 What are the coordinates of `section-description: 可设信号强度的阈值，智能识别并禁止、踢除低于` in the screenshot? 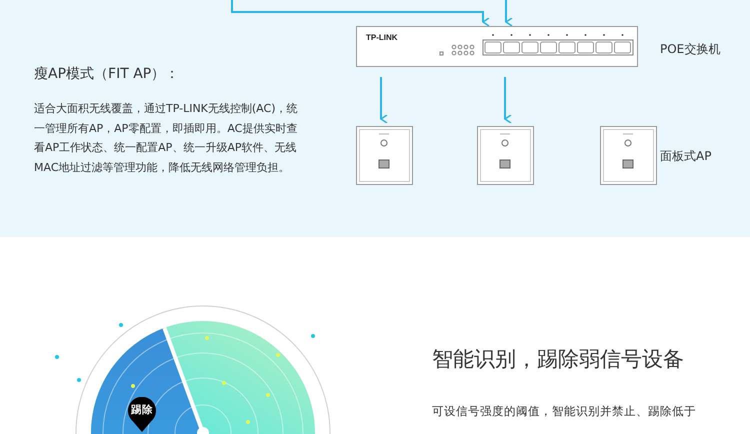 It's located at (564, 411).